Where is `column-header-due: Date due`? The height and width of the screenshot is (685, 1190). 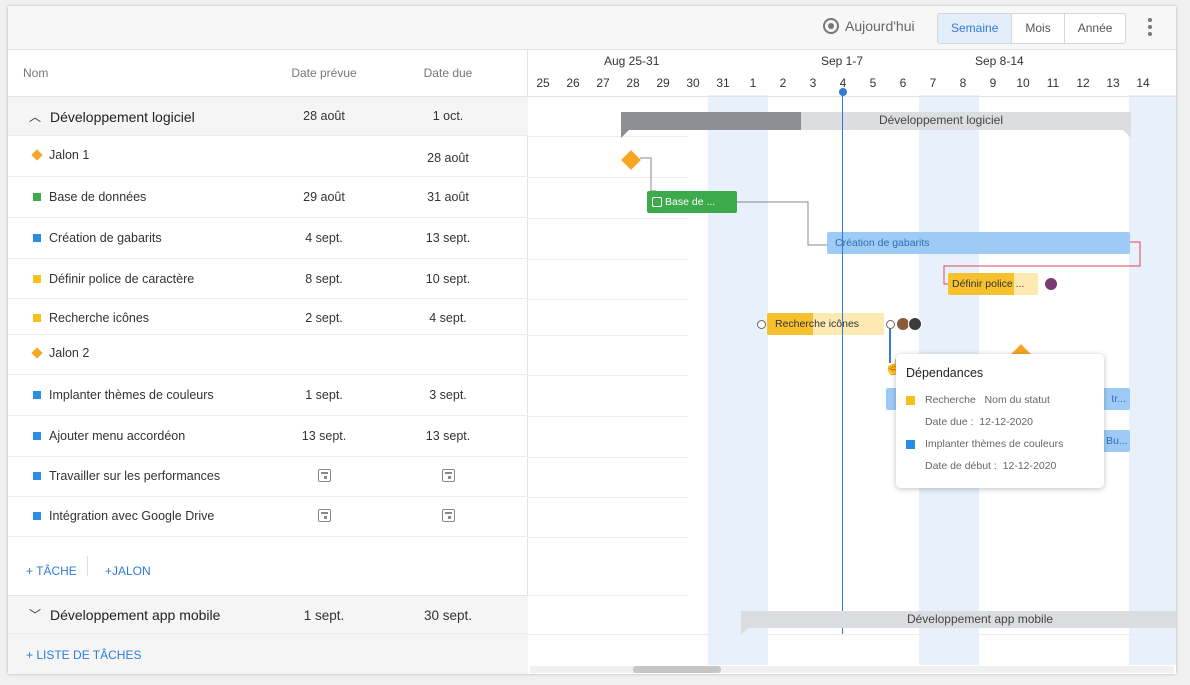
column-header-due: Date due is located at coordinates (448, 73).